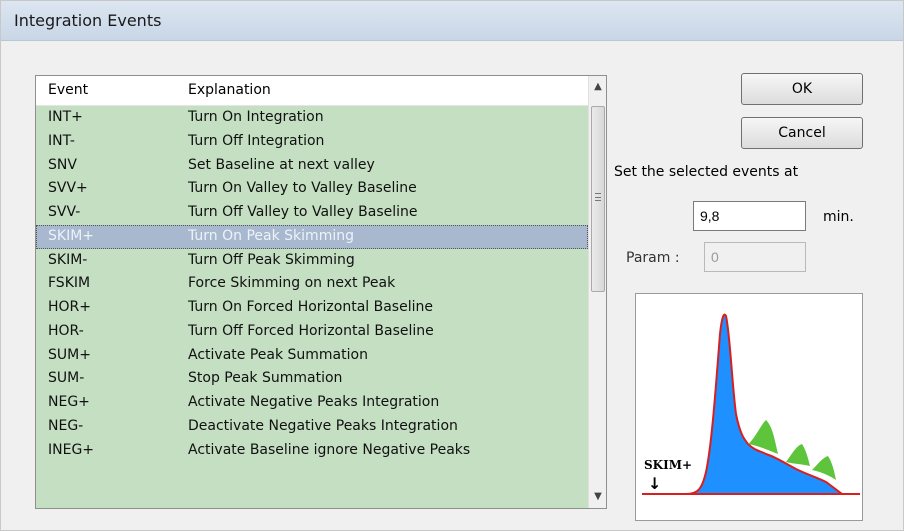 The image size is (904, 531). Describe the element at coordinates (68, 90) in the screenshot. I see `column-header-event: Event` at that location.